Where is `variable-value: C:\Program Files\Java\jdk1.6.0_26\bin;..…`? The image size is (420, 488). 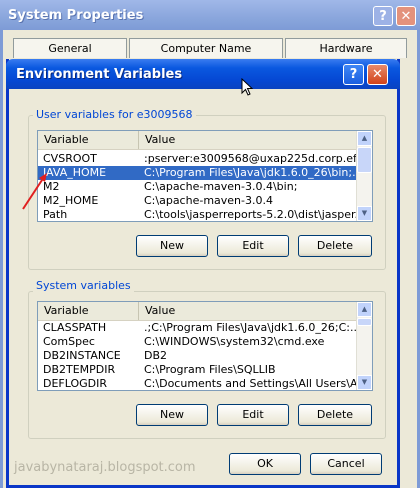
variable-value: C:\Program Files\Java\jdk1.6.0_26\bin;..… is located at coordinates (250, 172).